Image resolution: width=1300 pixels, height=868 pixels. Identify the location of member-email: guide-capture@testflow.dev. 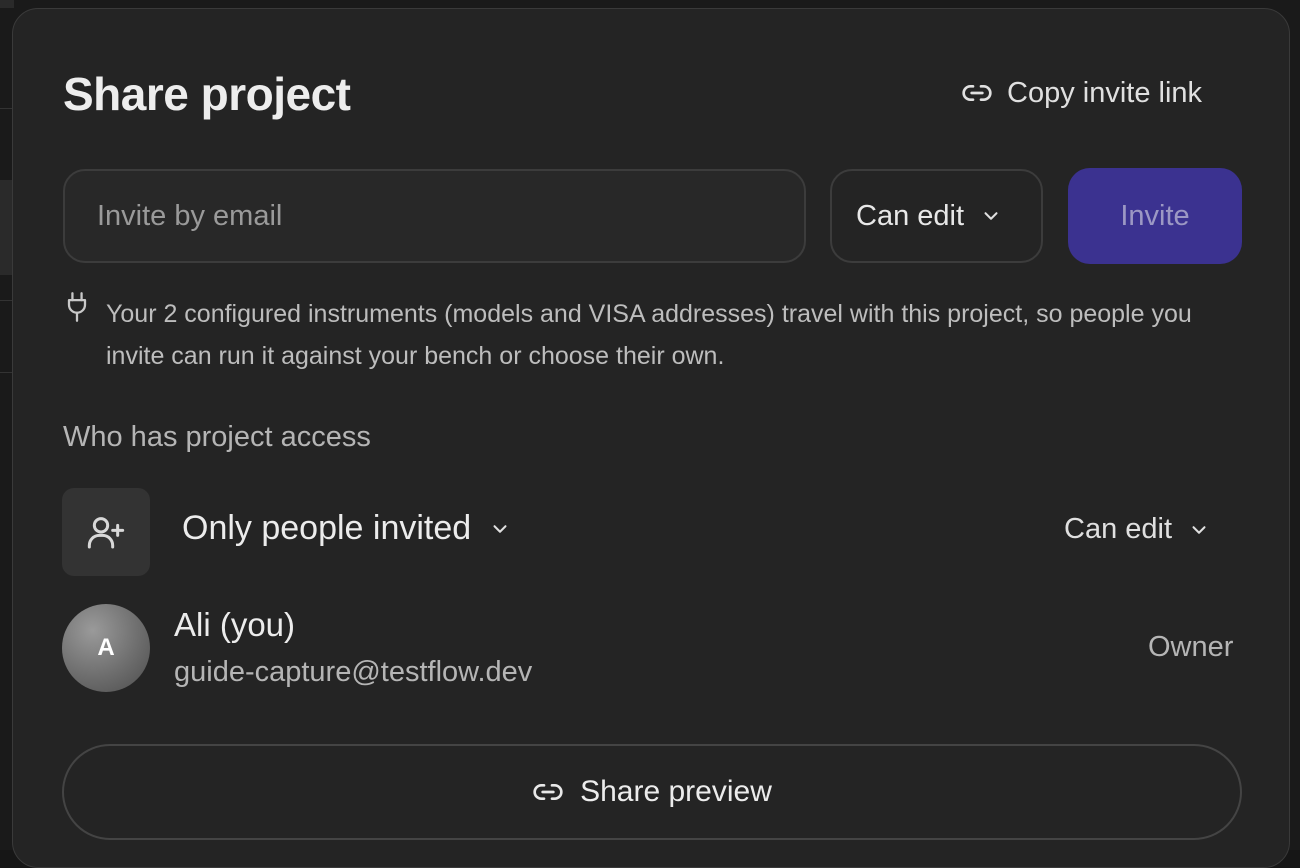
(353, 672).